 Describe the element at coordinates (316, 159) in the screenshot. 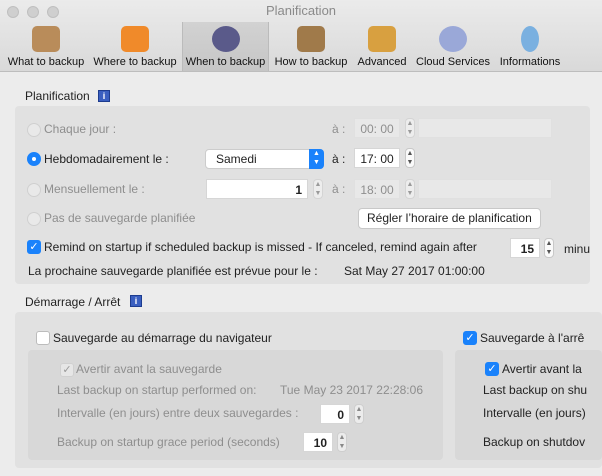

I see `select-chevron-icon: ▲ ▼` at that location.